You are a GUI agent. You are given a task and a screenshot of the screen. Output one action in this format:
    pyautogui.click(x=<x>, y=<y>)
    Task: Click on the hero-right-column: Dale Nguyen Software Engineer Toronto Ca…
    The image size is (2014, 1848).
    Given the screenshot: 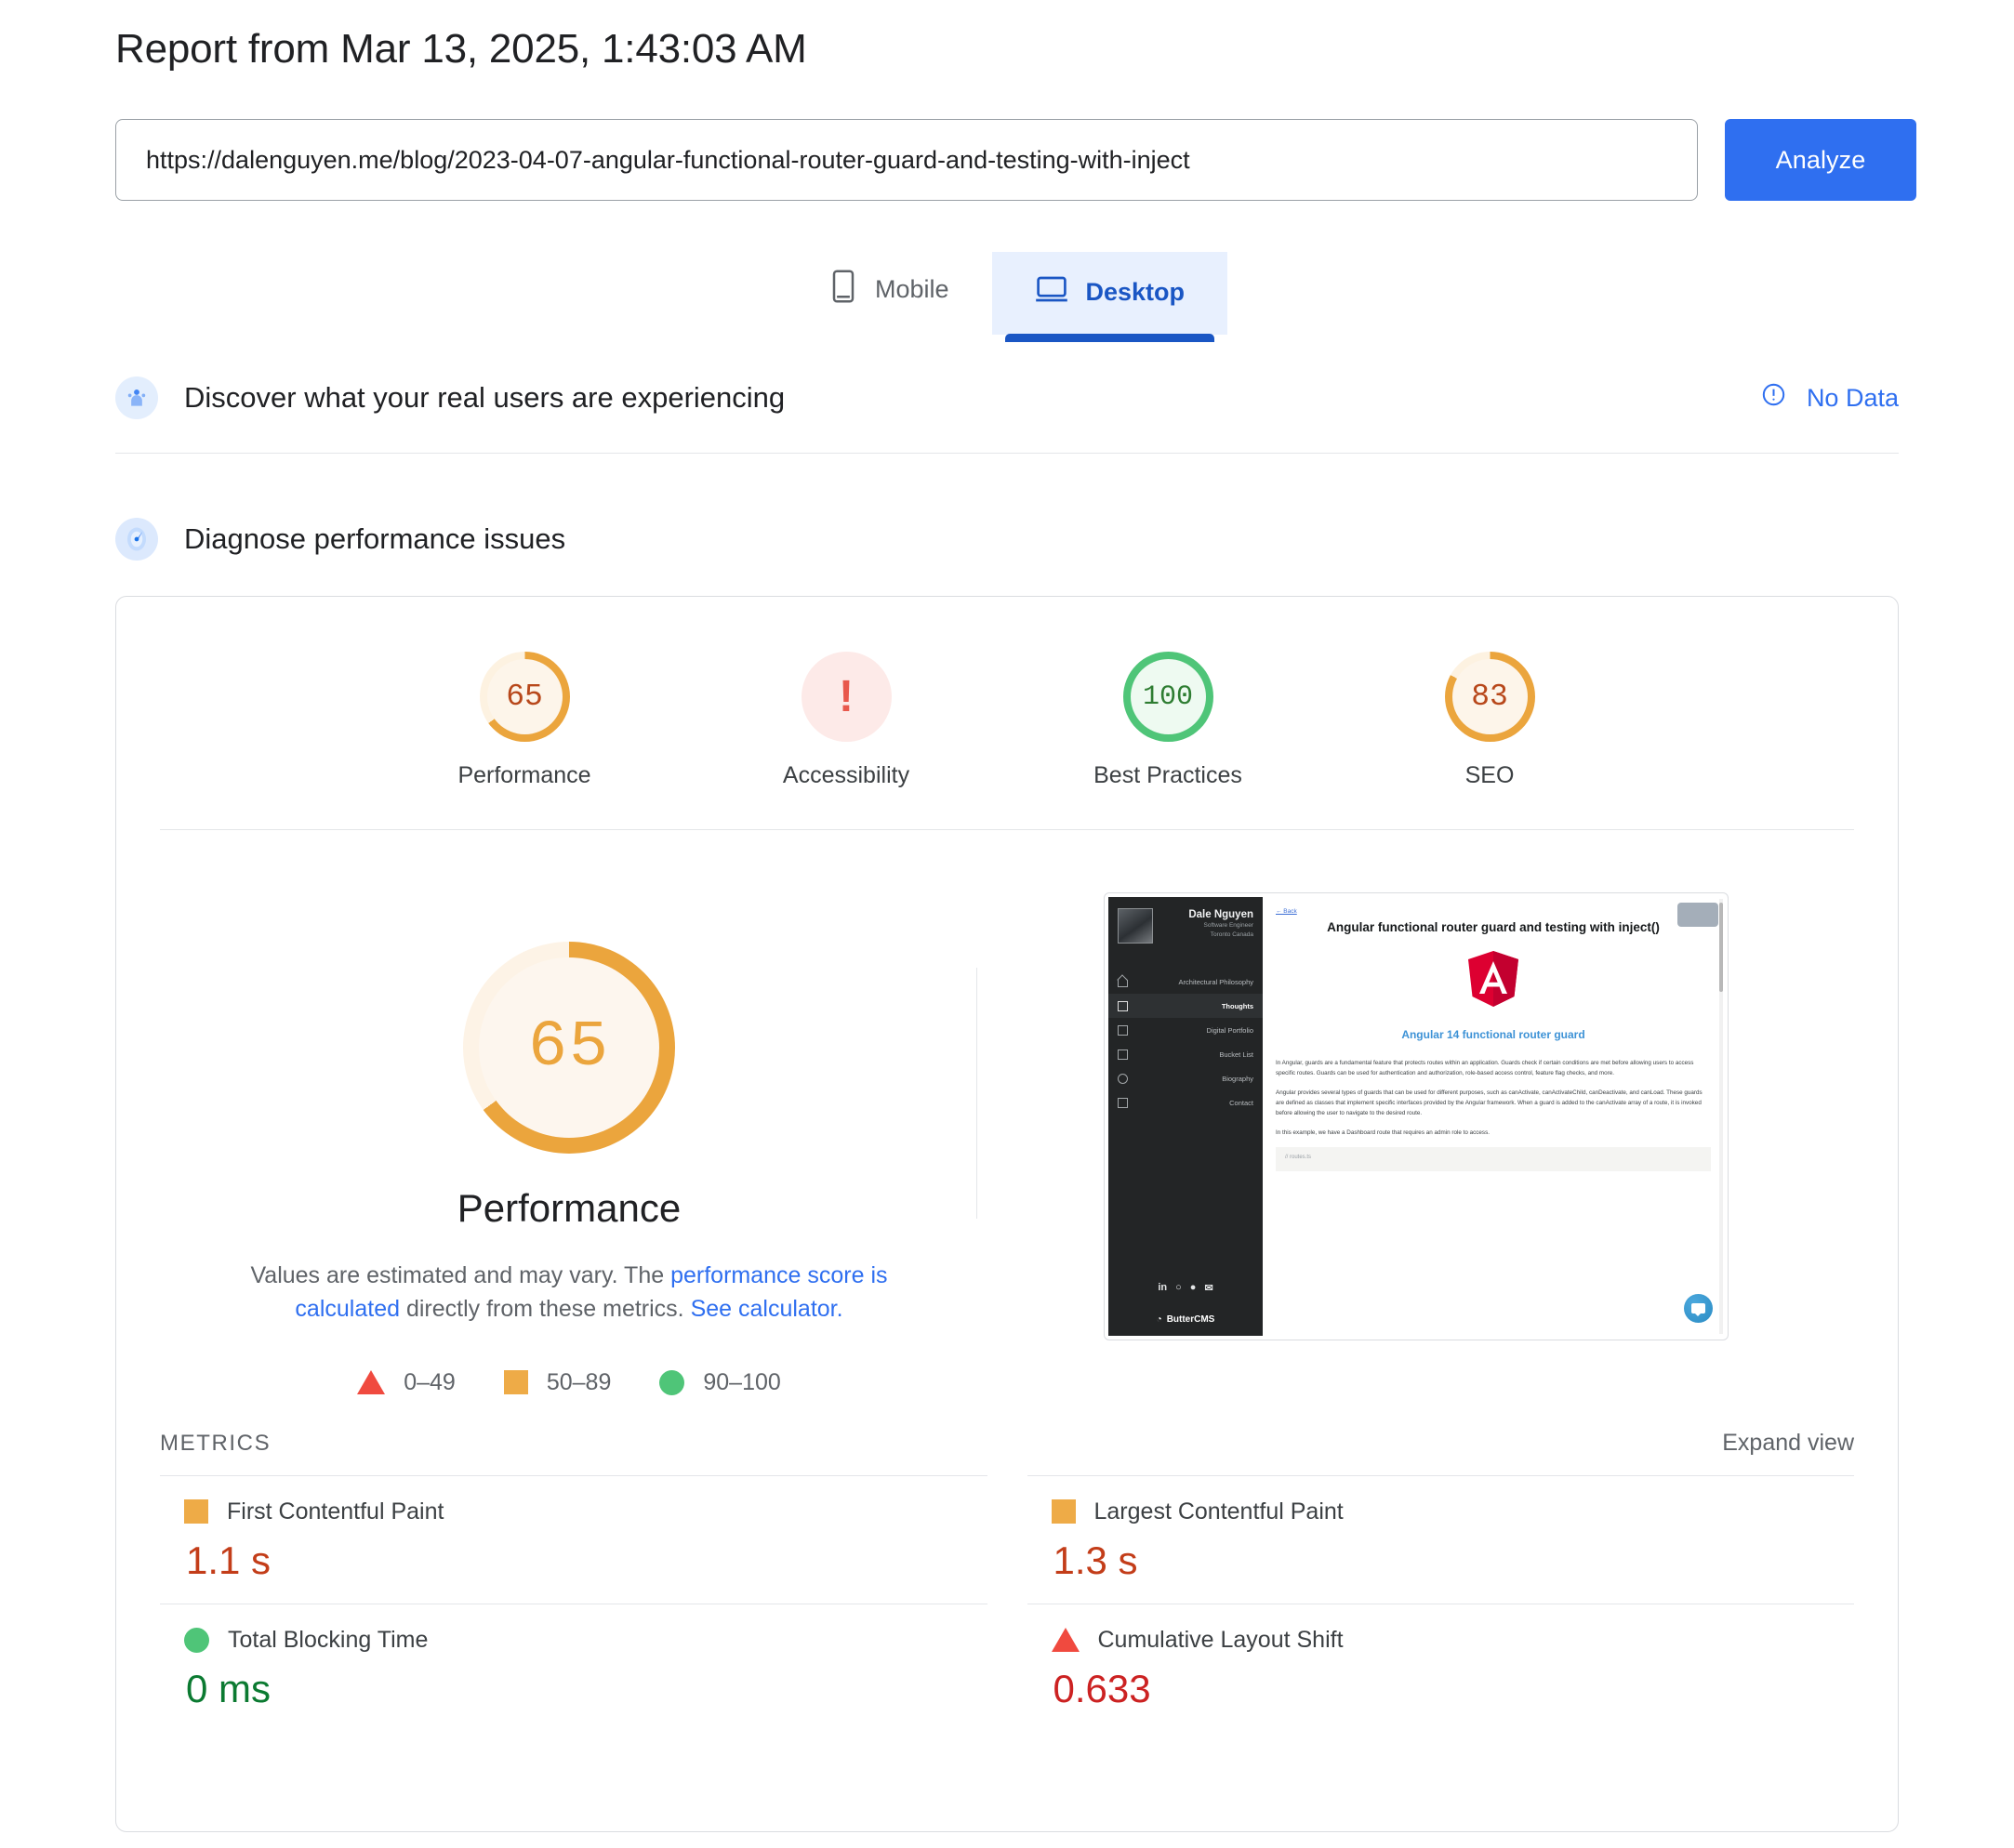 What is the action you would take?
    pyautogui.click(x=1416, y=1113)
    